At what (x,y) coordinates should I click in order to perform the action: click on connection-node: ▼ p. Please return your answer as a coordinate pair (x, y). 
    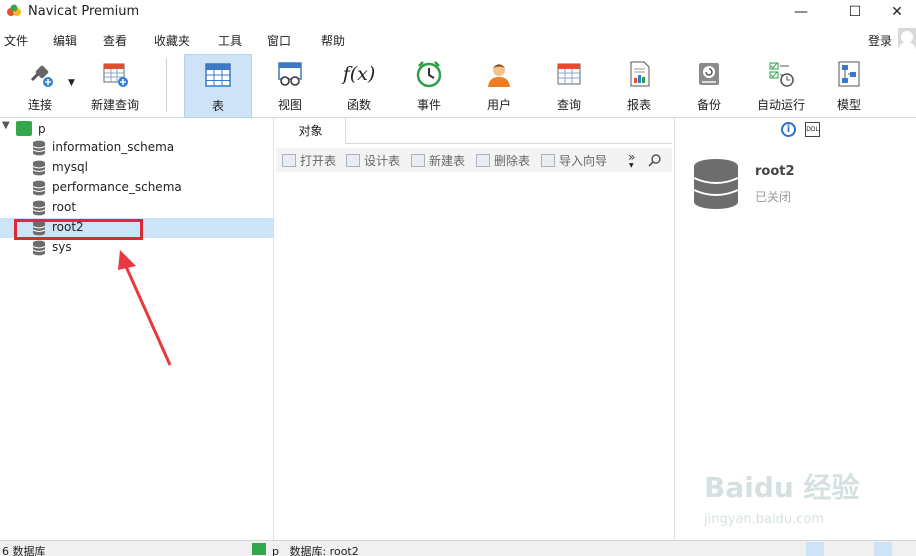
    Looking at the image, I should click on (137, 129).